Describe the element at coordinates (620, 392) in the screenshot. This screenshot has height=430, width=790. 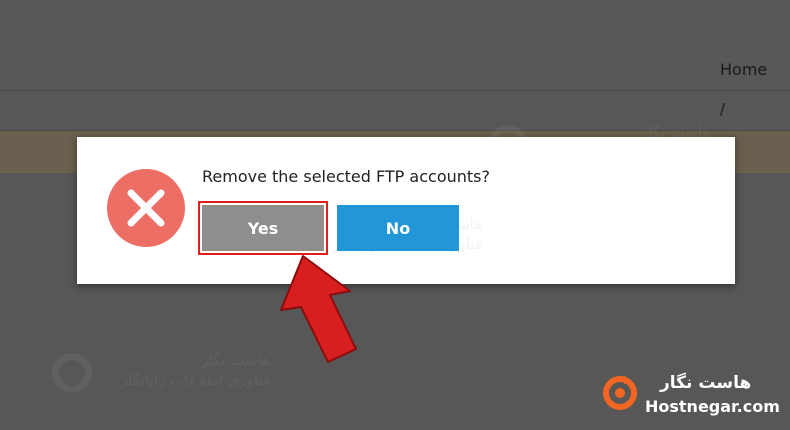
I see `hostnegar-logo-icon` at that location.